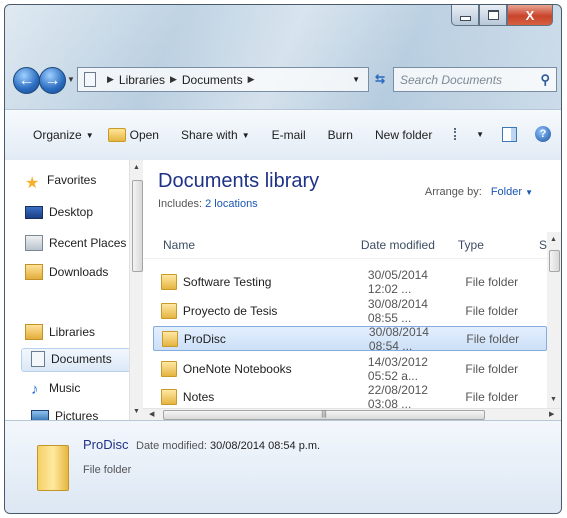 The height and width of the screenshot is (518, 567). What do you see at coordinates (142, 80) in the screenshot?
I see `breadcrumb-libraries: Libraries` at bounding box center [142, 80].